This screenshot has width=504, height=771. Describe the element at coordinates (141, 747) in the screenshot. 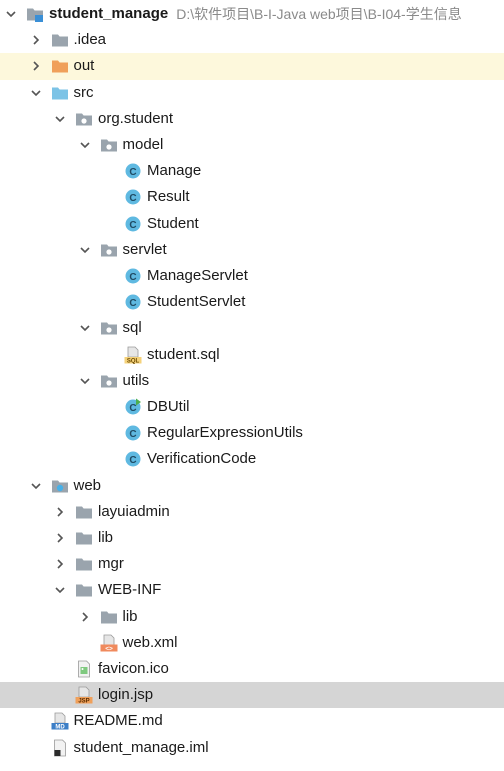

I see `tree-item-label: student_manage.iml` at that location.